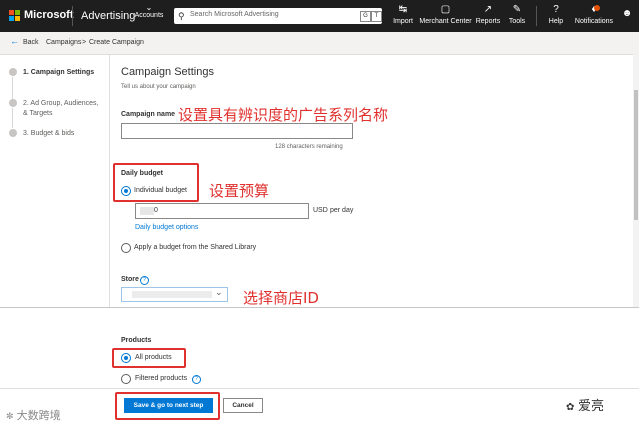 The width and height of the screenshot is (639, 430). What do you see at coordinates (283, 115) in the screenshot?
I see `annotation-name: 设置具有辨识度的广告系列名称` at bounding box center [283, 115].